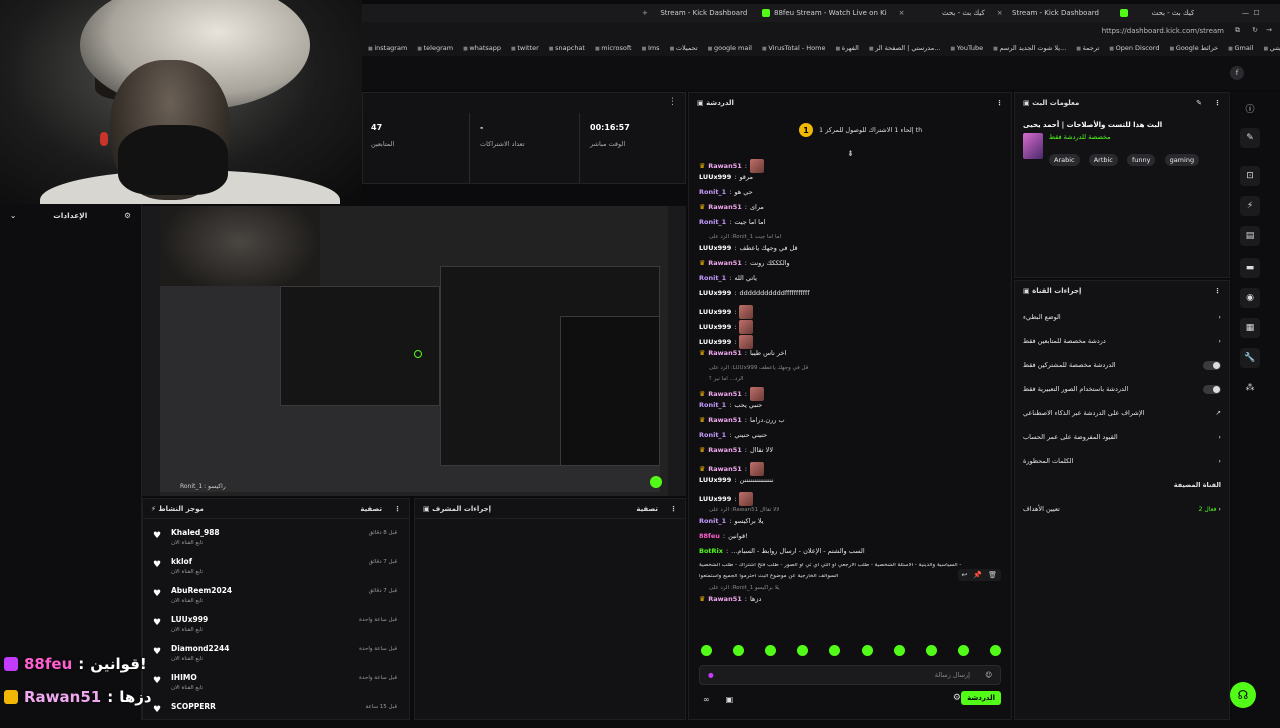 The image size is (1280, 728). What do you see at coordinates (972, 13) in the screenshot?
I see `browser-tab: كيك بث - بحث ×` at bounding box center [972, 13].